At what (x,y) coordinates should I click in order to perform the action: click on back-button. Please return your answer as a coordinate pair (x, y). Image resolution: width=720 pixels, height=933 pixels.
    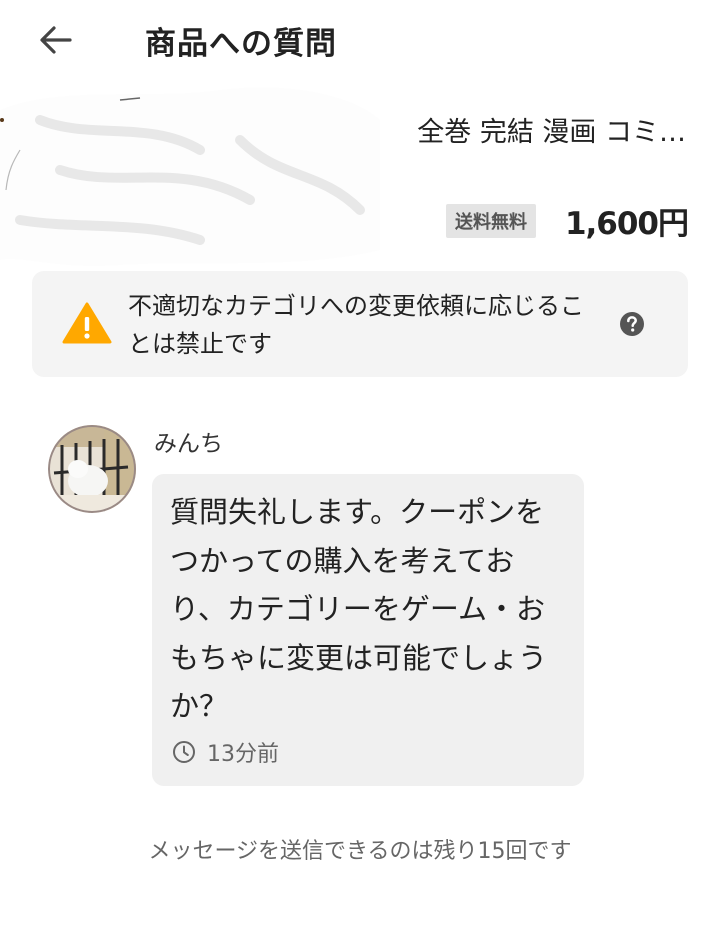
    Looking at the image, I should click on (56, 40).